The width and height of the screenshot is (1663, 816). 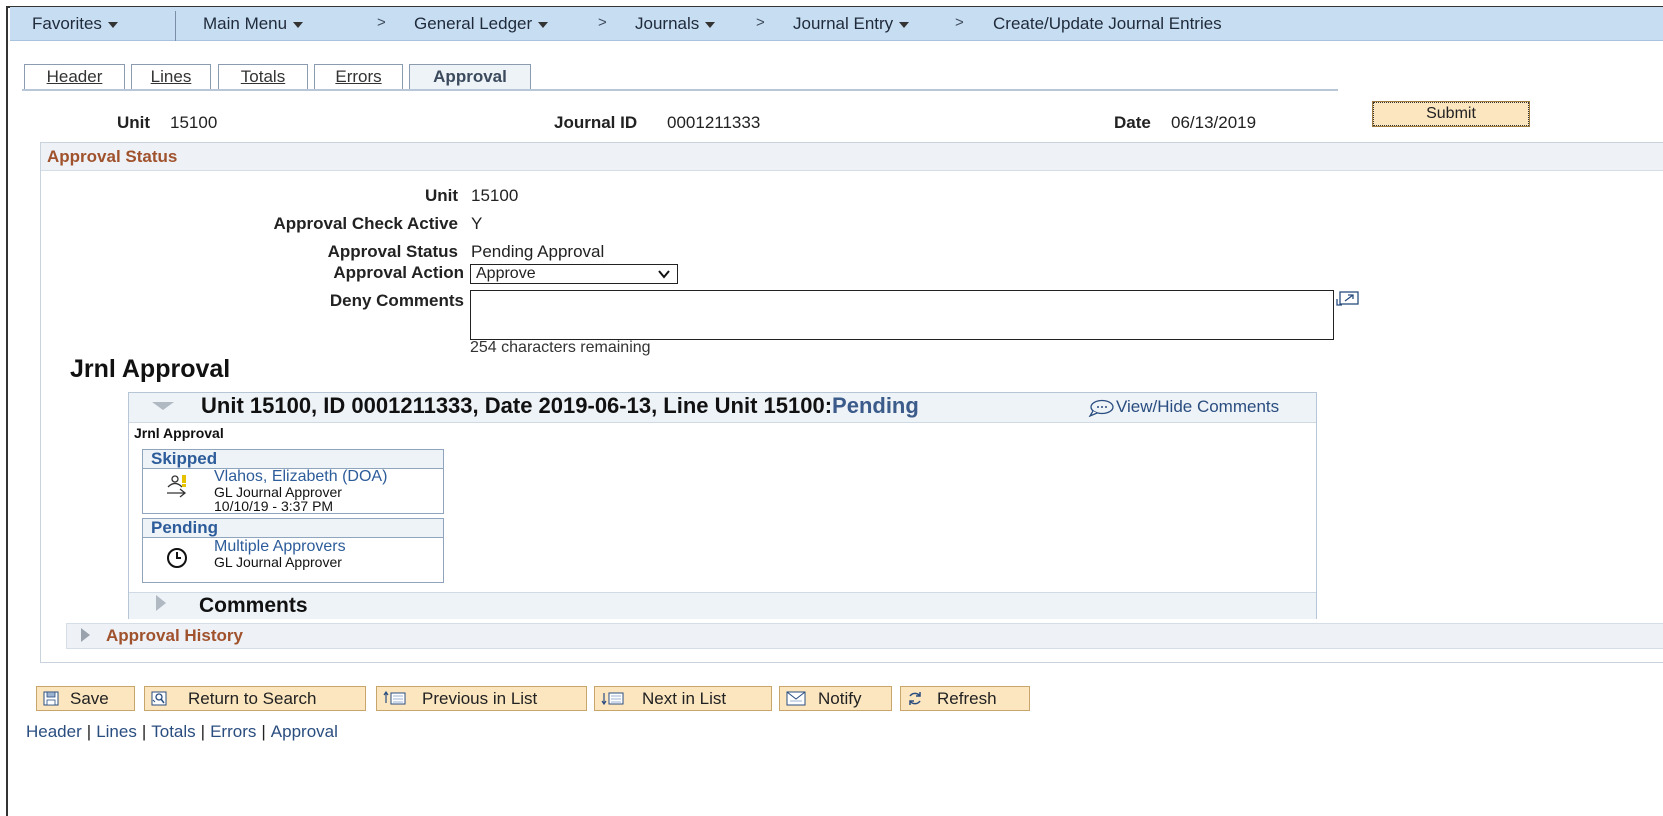 What do you see at coordinates (134, 122) in the screenshot?
I see `unit-label: Unit` at bounding box center [134, 122].